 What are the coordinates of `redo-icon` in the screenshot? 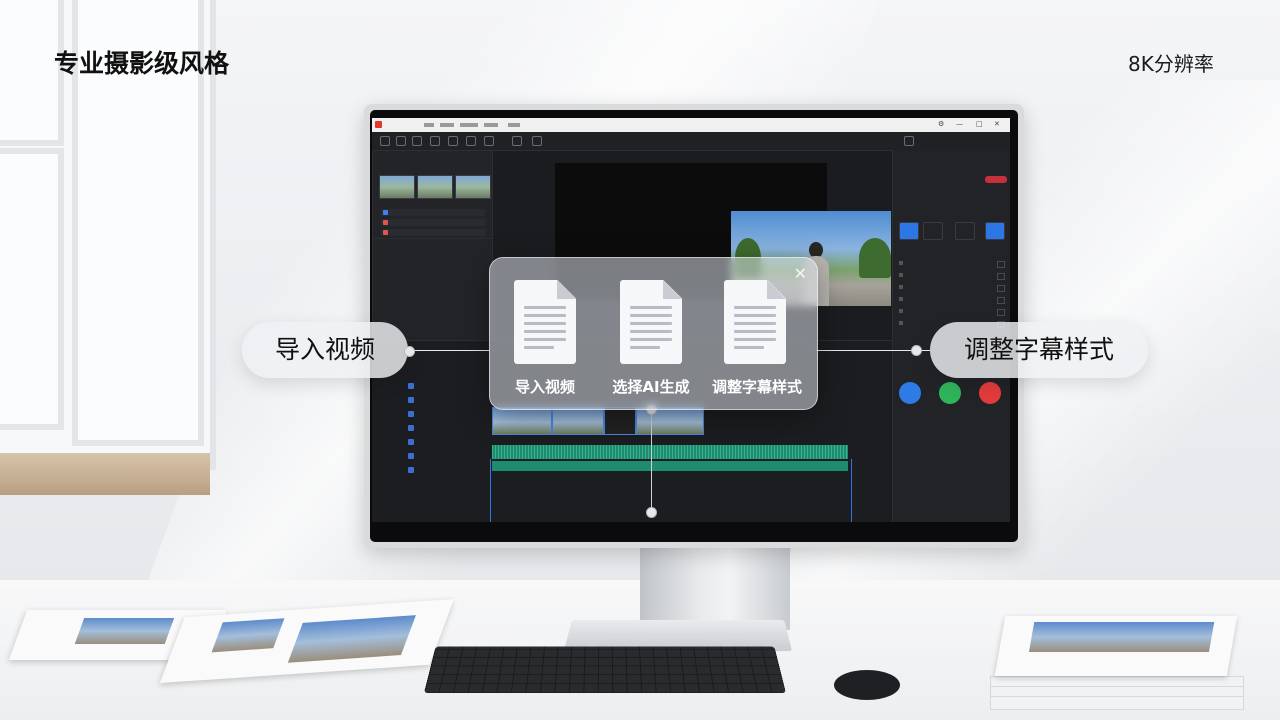 It's located at (401, 141).